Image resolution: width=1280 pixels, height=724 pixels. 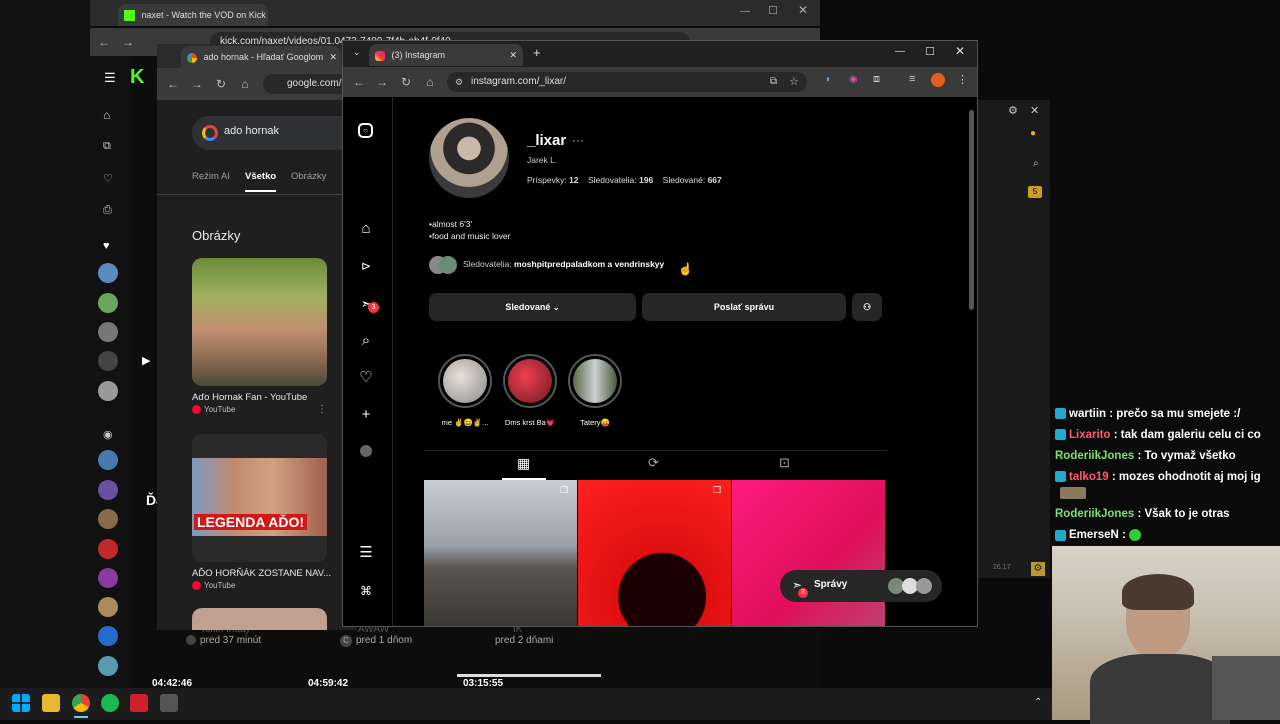 What do you see at coordinates (110, 703) in the screenshot?
I see `spotify-icon` at bounding box center [110, 703].